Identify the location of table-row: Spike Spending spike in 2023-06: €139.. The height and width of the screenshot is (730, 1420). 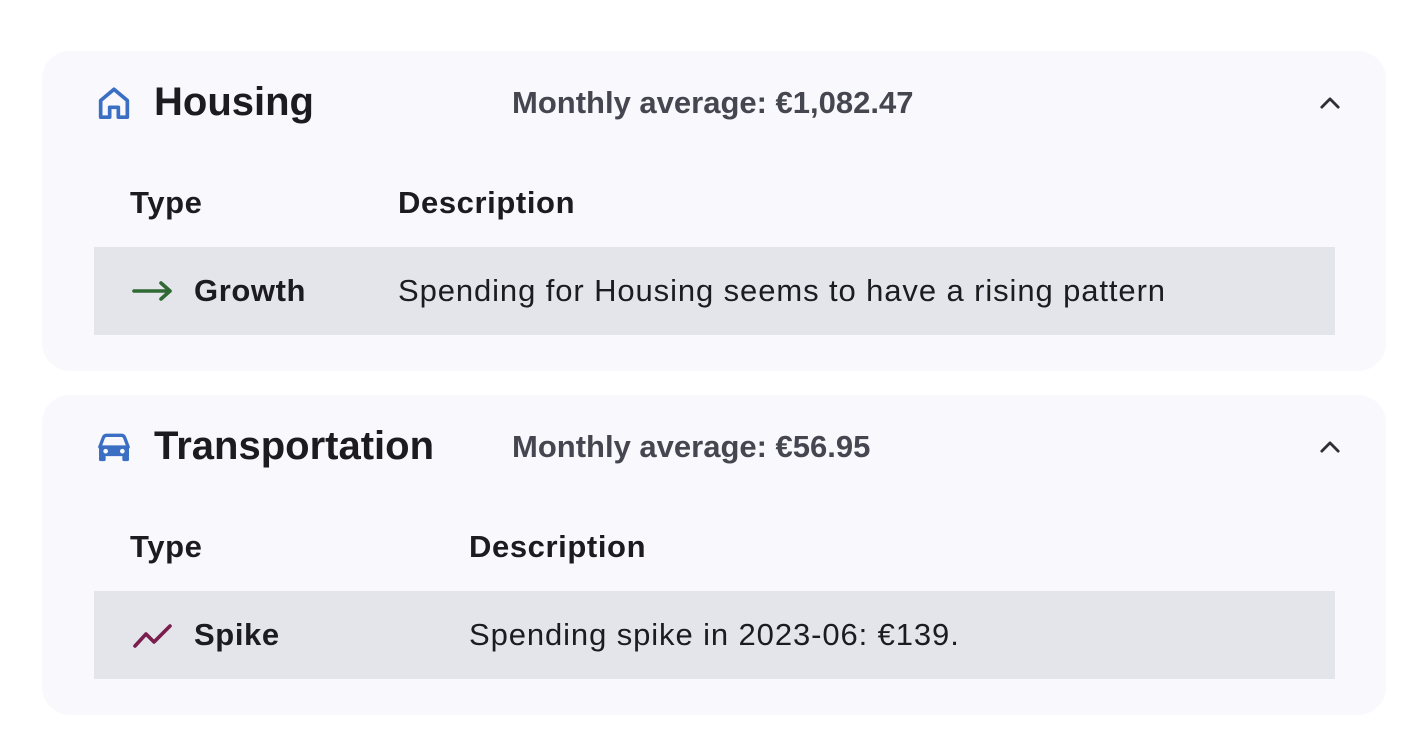
(714, 635).